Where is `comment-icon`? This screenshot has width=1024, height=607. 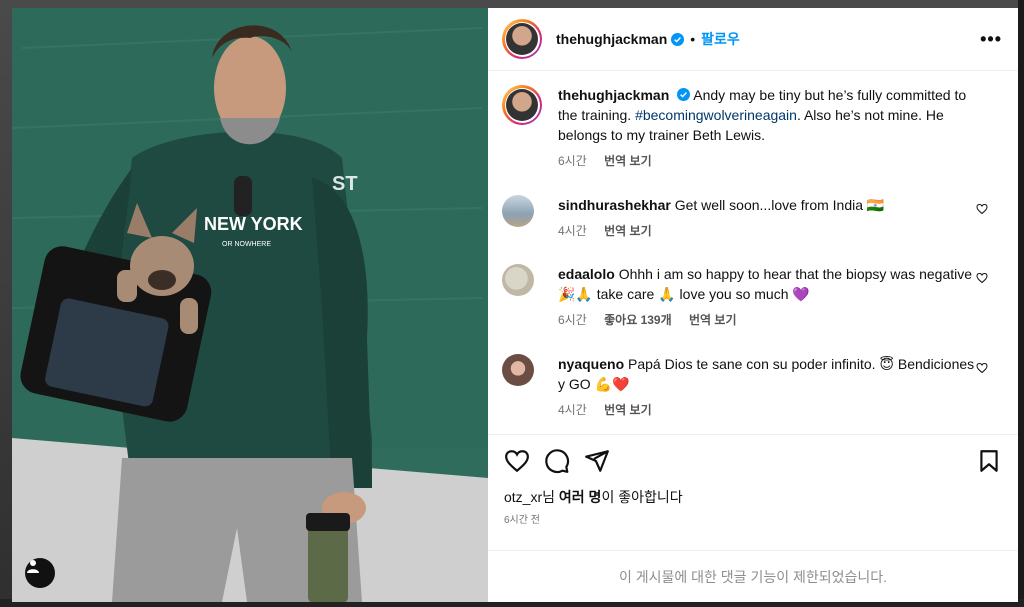
comment-icon is located at coordinates (557, 461).